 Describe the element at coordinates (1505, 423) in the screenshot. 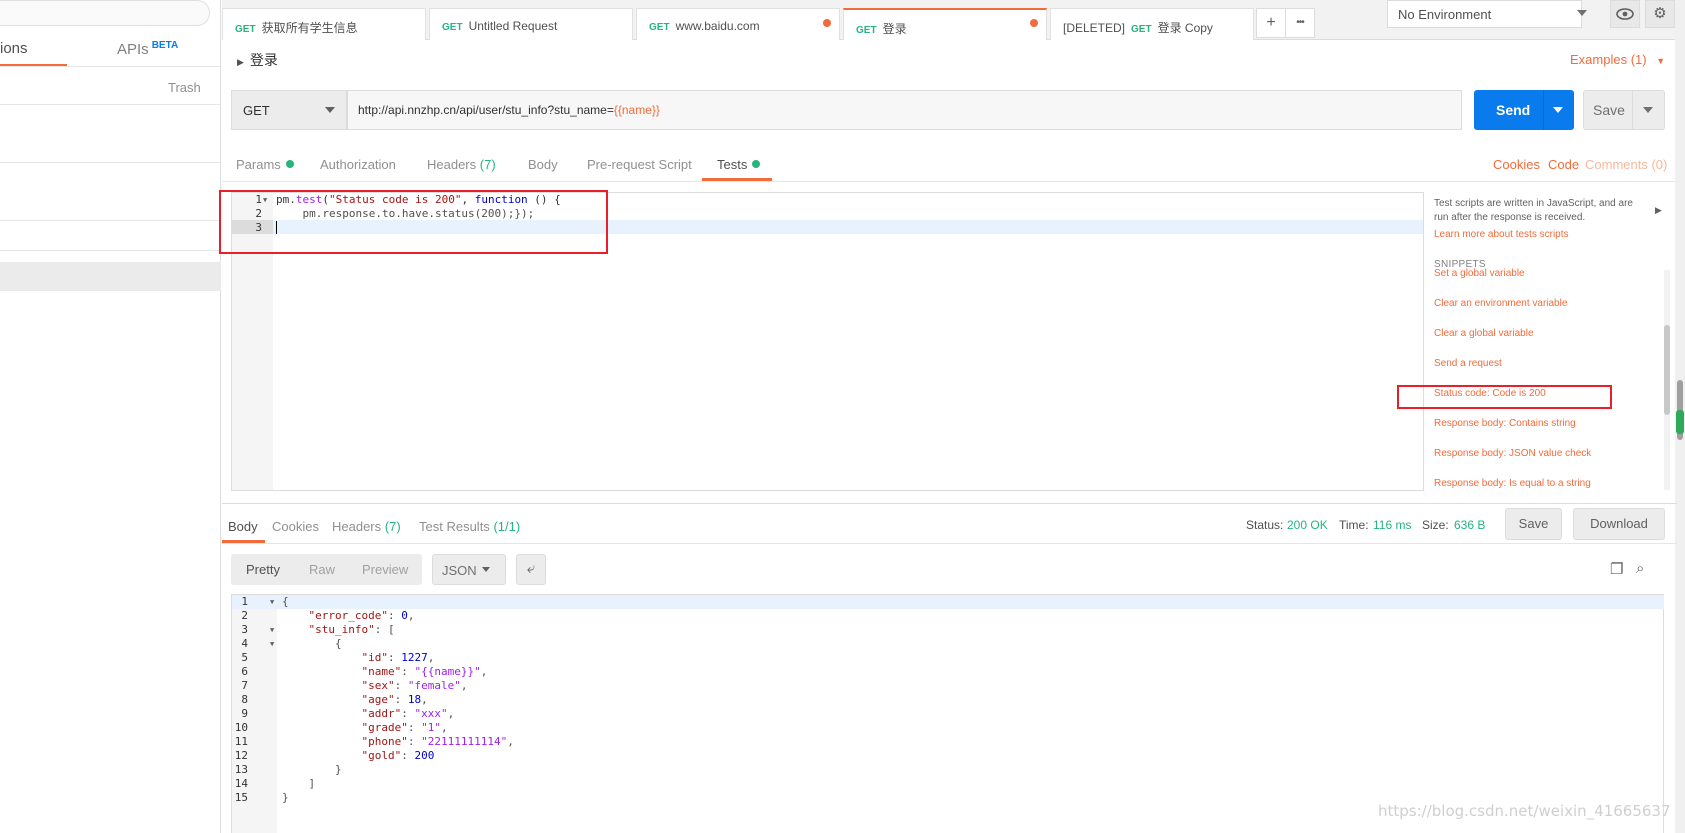

I see `snippet-item: Response body: Contains string` at that location.